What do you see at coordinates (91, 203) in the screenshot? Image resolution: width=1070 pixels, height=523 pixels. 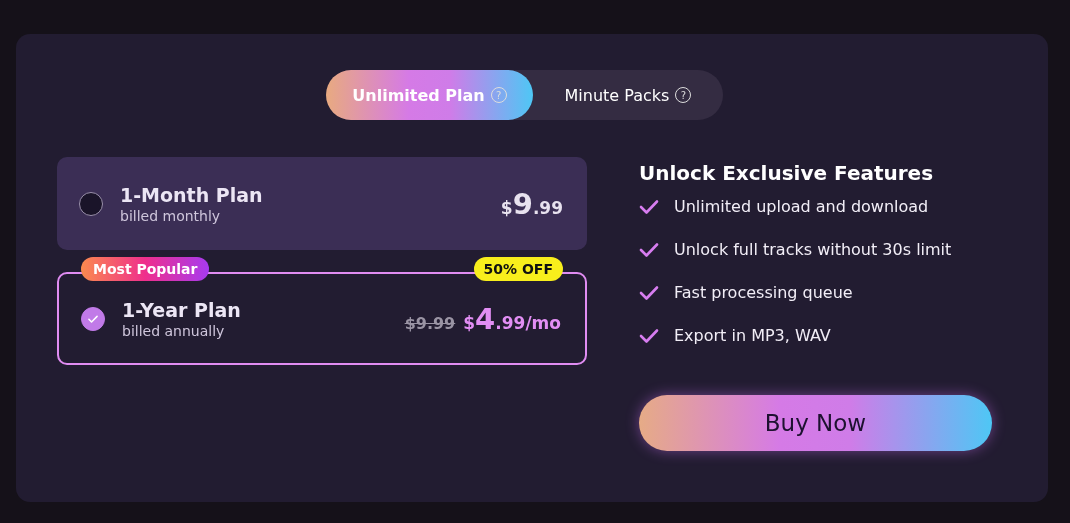 I see `radio-icon` at bounding box center [91, 203].